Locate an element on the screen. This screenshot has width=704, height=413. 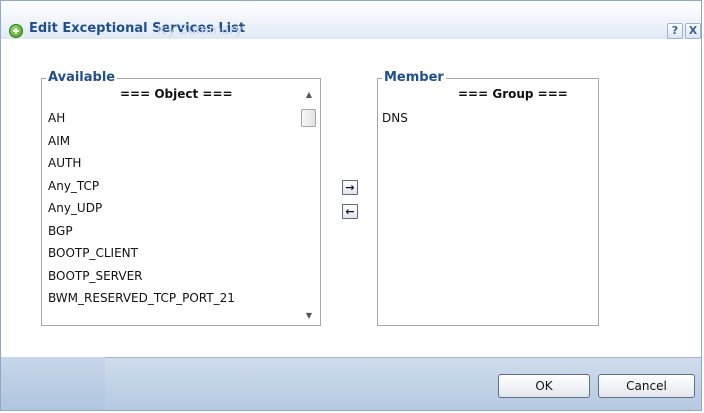
list-item: Any_TCP is located at coordinates (173, 186).